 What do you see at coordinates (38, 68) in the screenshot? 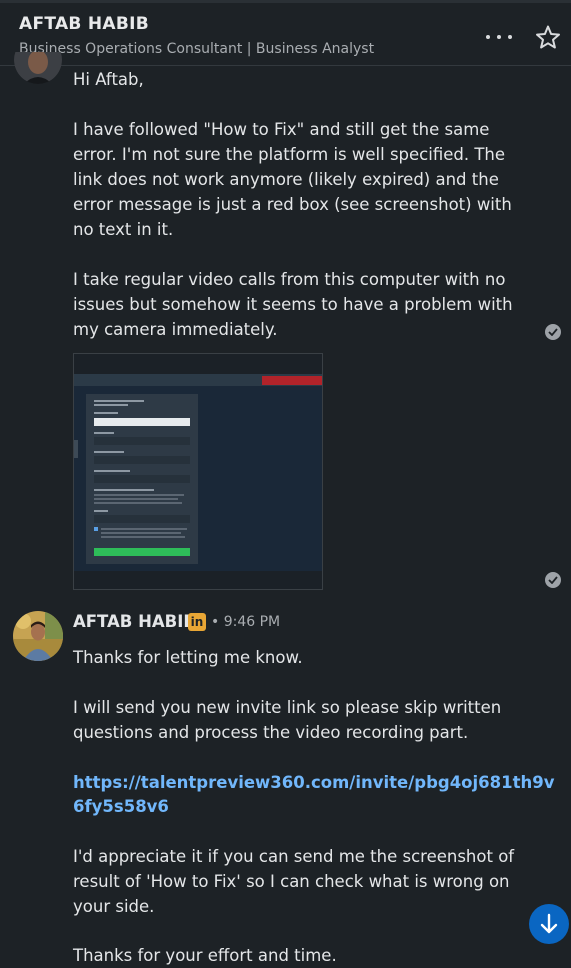
I see `participant-avatar` at bounding box center [38, 68].